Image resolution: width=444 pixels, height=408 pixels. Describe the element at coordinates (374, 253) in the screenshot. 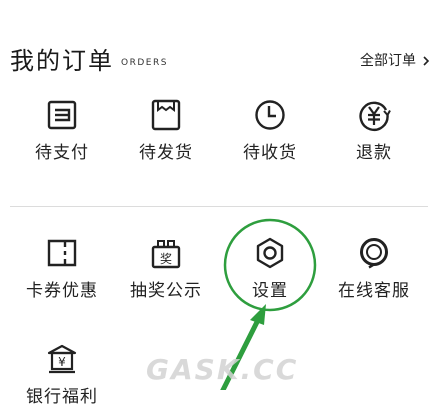

I see `headset-icon` at that location.